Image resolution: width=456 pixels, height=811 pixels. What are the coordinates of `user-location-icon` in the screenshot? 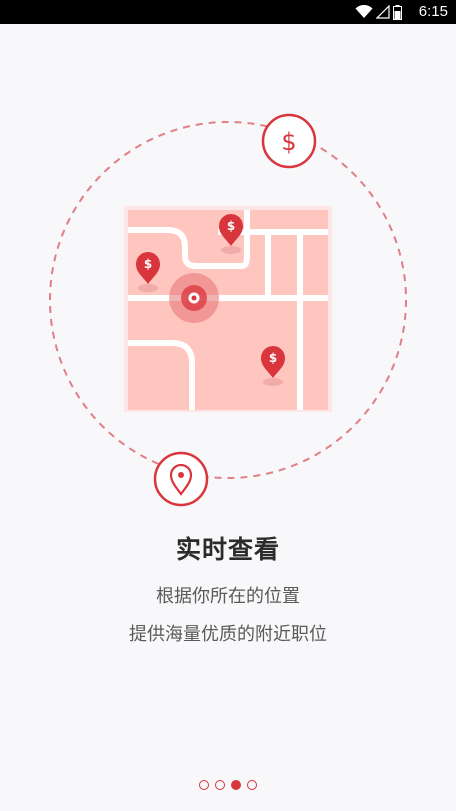 It's located at (194, 298).